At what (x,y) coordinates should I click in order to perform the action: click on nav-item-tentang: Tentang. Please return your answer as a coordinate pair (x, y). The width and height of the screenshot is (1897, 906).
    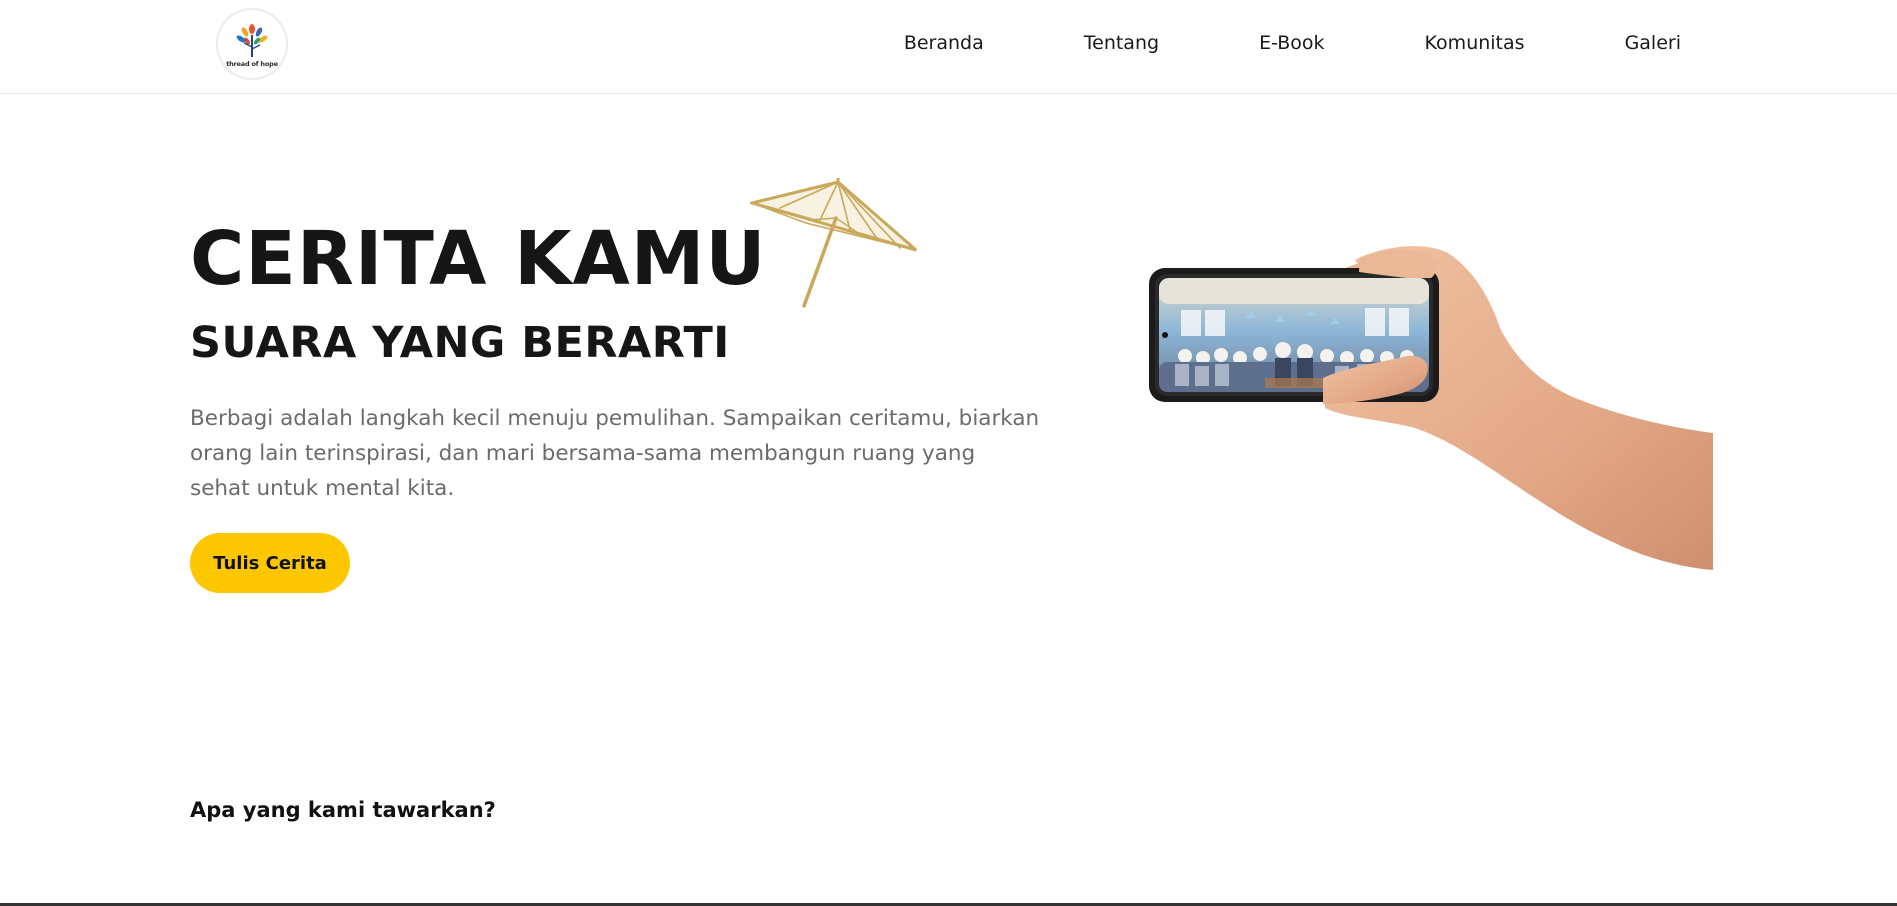
    Looking at the image, I should click on (1121, 43).